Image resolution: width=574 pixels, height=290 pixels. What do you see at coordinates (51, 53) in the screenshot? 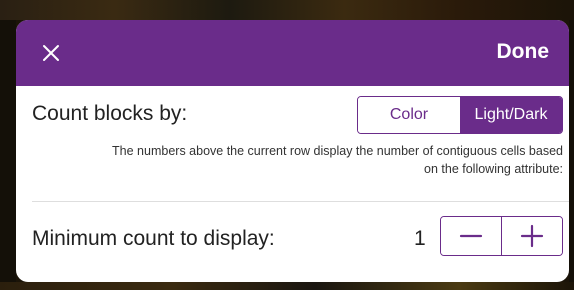
I see `close-icon` at bounding box center [51, 53].